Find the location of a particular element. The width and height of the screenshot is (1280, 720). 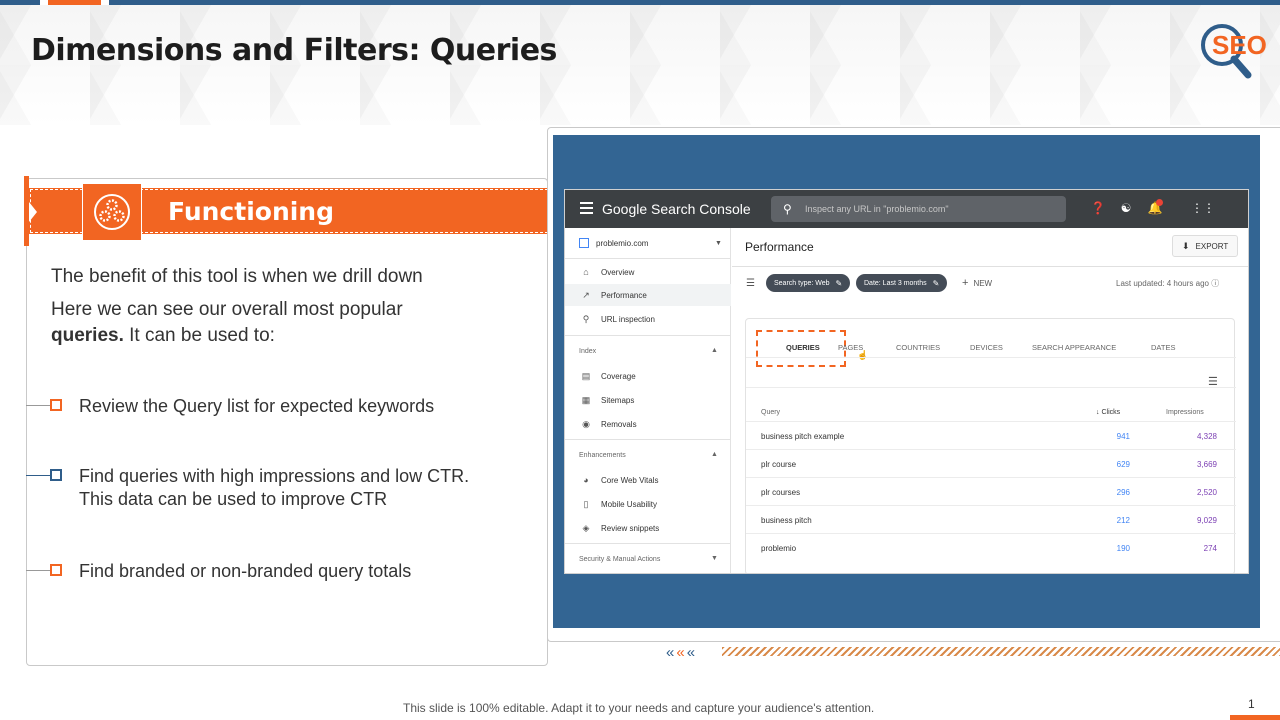

tab-devices: DEVICES is located at coordinates (986, 347).